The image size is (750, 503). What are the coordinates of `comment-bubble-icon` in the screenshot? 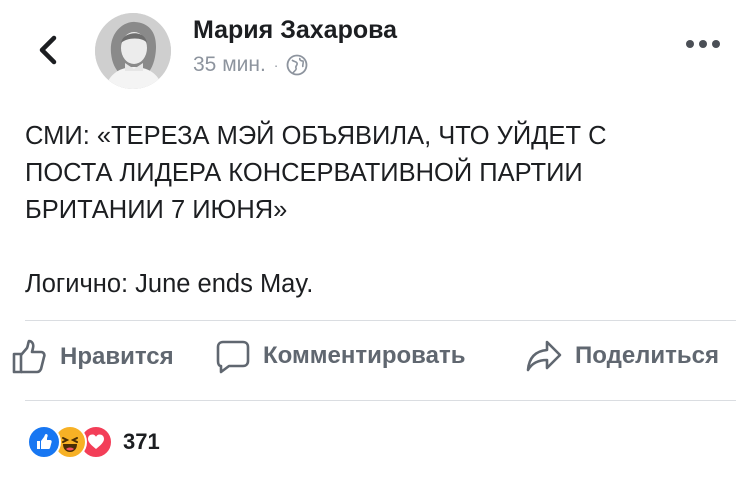 It's located at (233, 357).